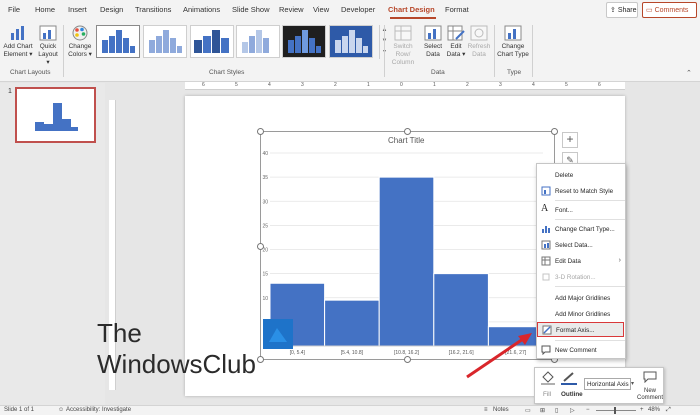 This screenshot has width=700, height=415. What do you see at coordinates (80, 46) in the screenshot?
I see `change-colors-label: Change` at bounding box center [80, 46].